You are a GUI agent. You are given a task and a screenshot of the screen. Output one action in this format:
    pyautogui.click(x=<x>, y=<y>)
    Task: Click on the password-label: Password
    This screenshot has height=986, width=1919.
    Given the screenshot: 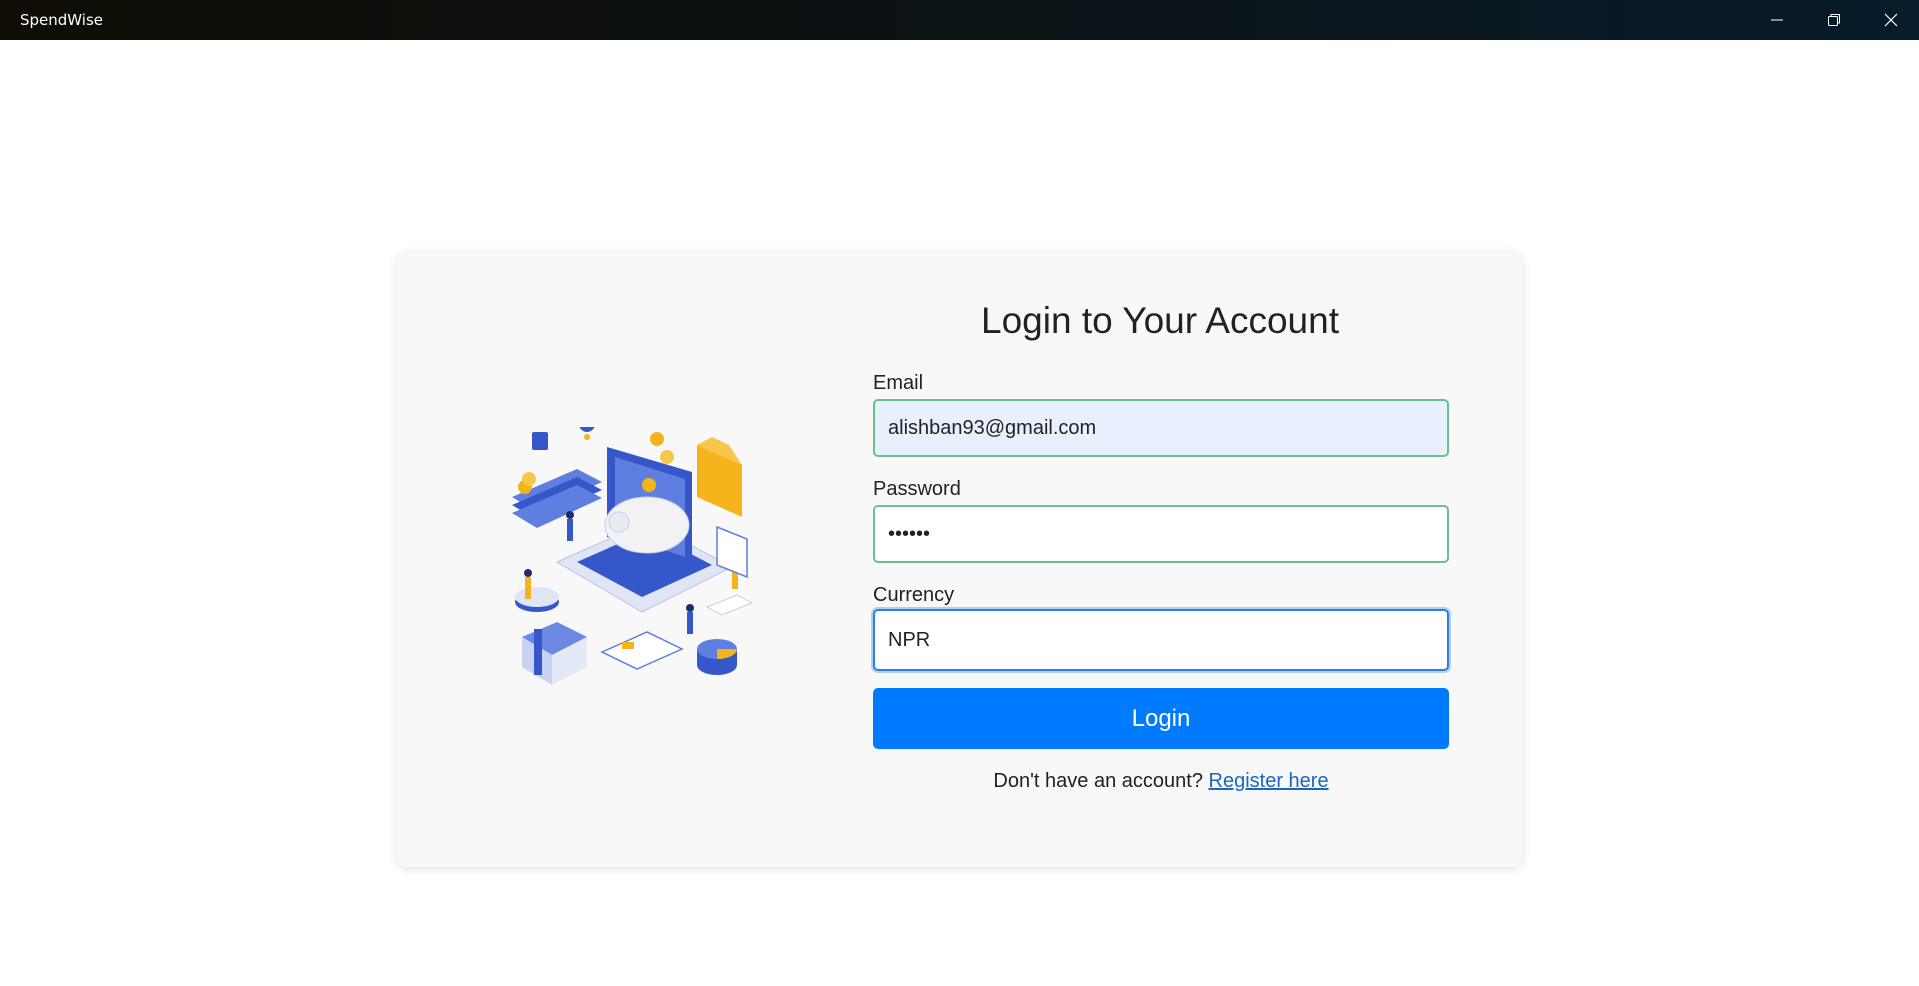 What is the action you would take?
    pyautogui.click(x=917, y=489)
    